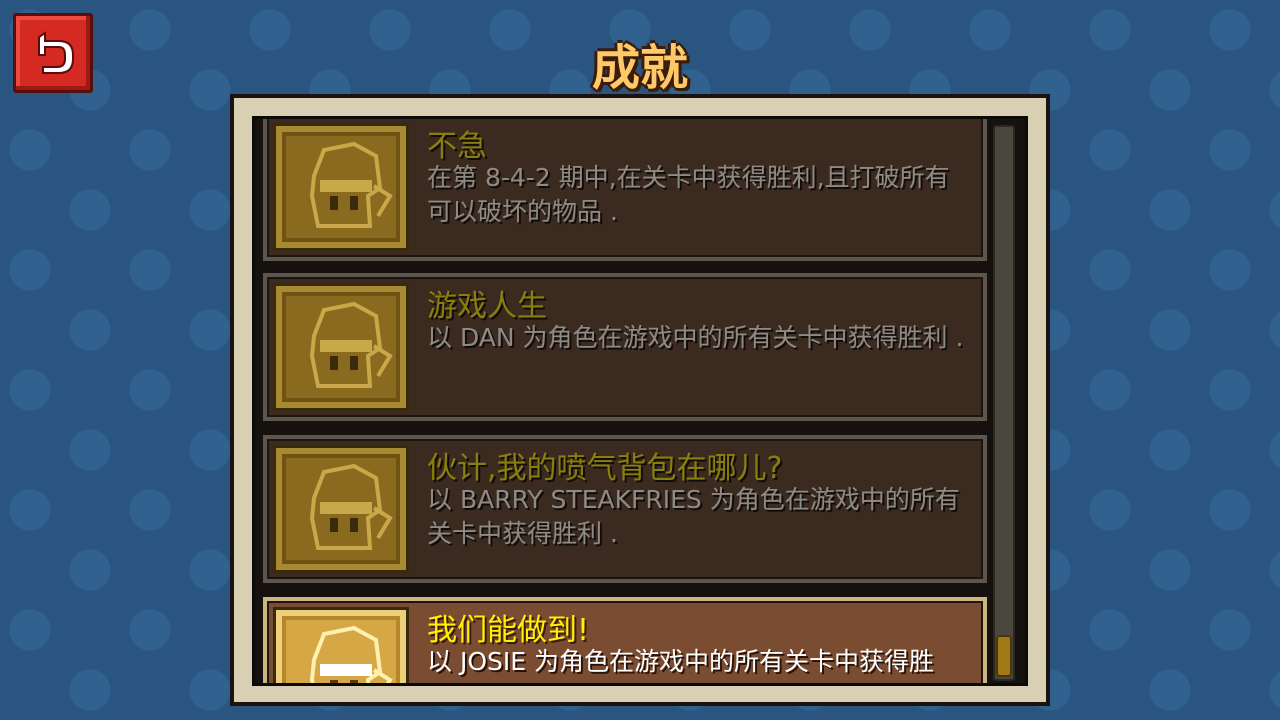  Describe the element at coordinates (625, 640) in the screenshot. I see `achievement-card-unlocked: 我们能做到! 以 JOSIE 为角色在游戏中的所有关卡中获得胜` at that location.